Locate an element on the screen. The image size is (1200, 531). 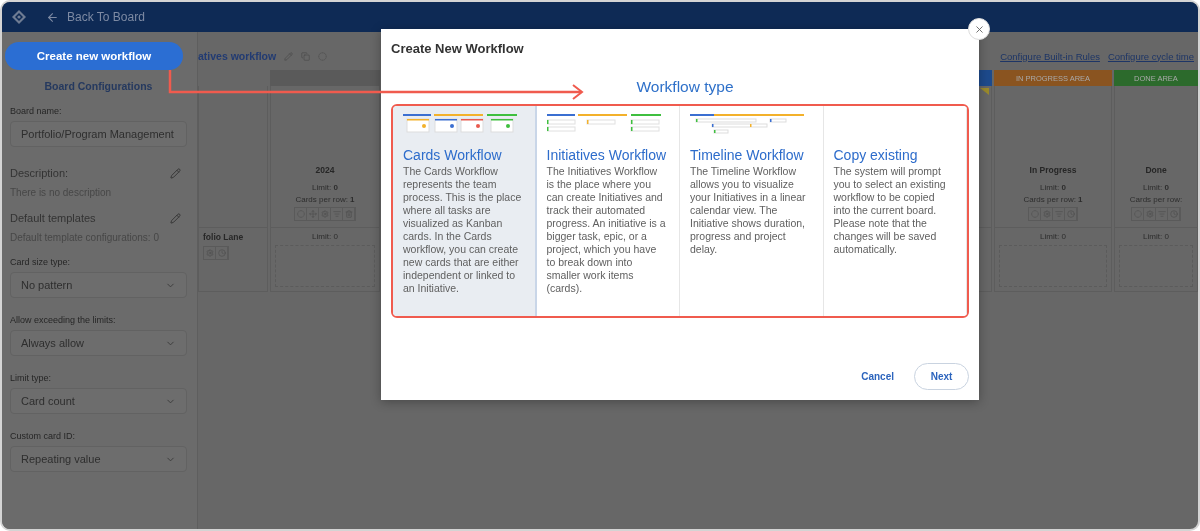
dropdown: Card count is located at coordinates (98, 401).